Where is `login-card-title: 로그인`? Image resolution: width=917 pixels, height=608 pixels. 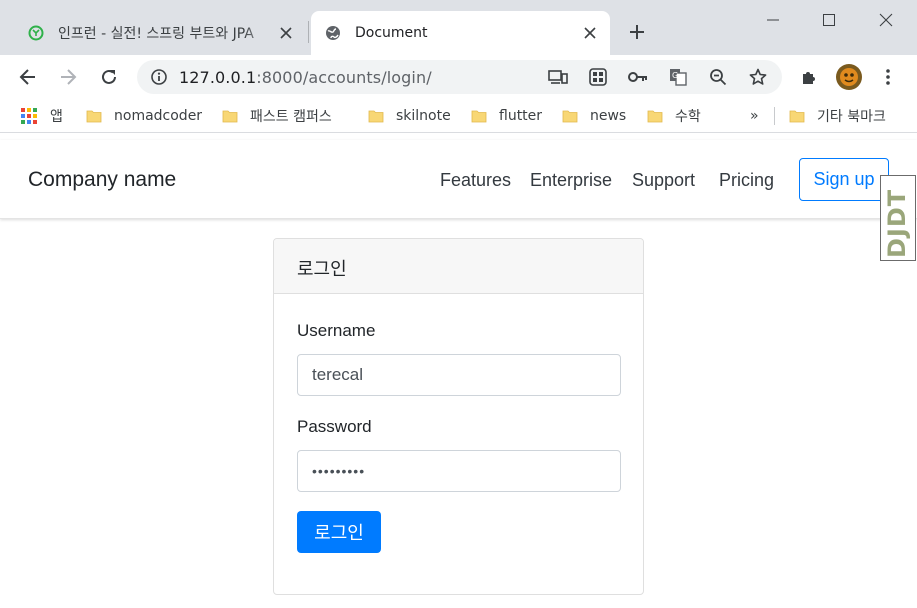 login-card-title: 로그인 is located at coordinates (458, 266).